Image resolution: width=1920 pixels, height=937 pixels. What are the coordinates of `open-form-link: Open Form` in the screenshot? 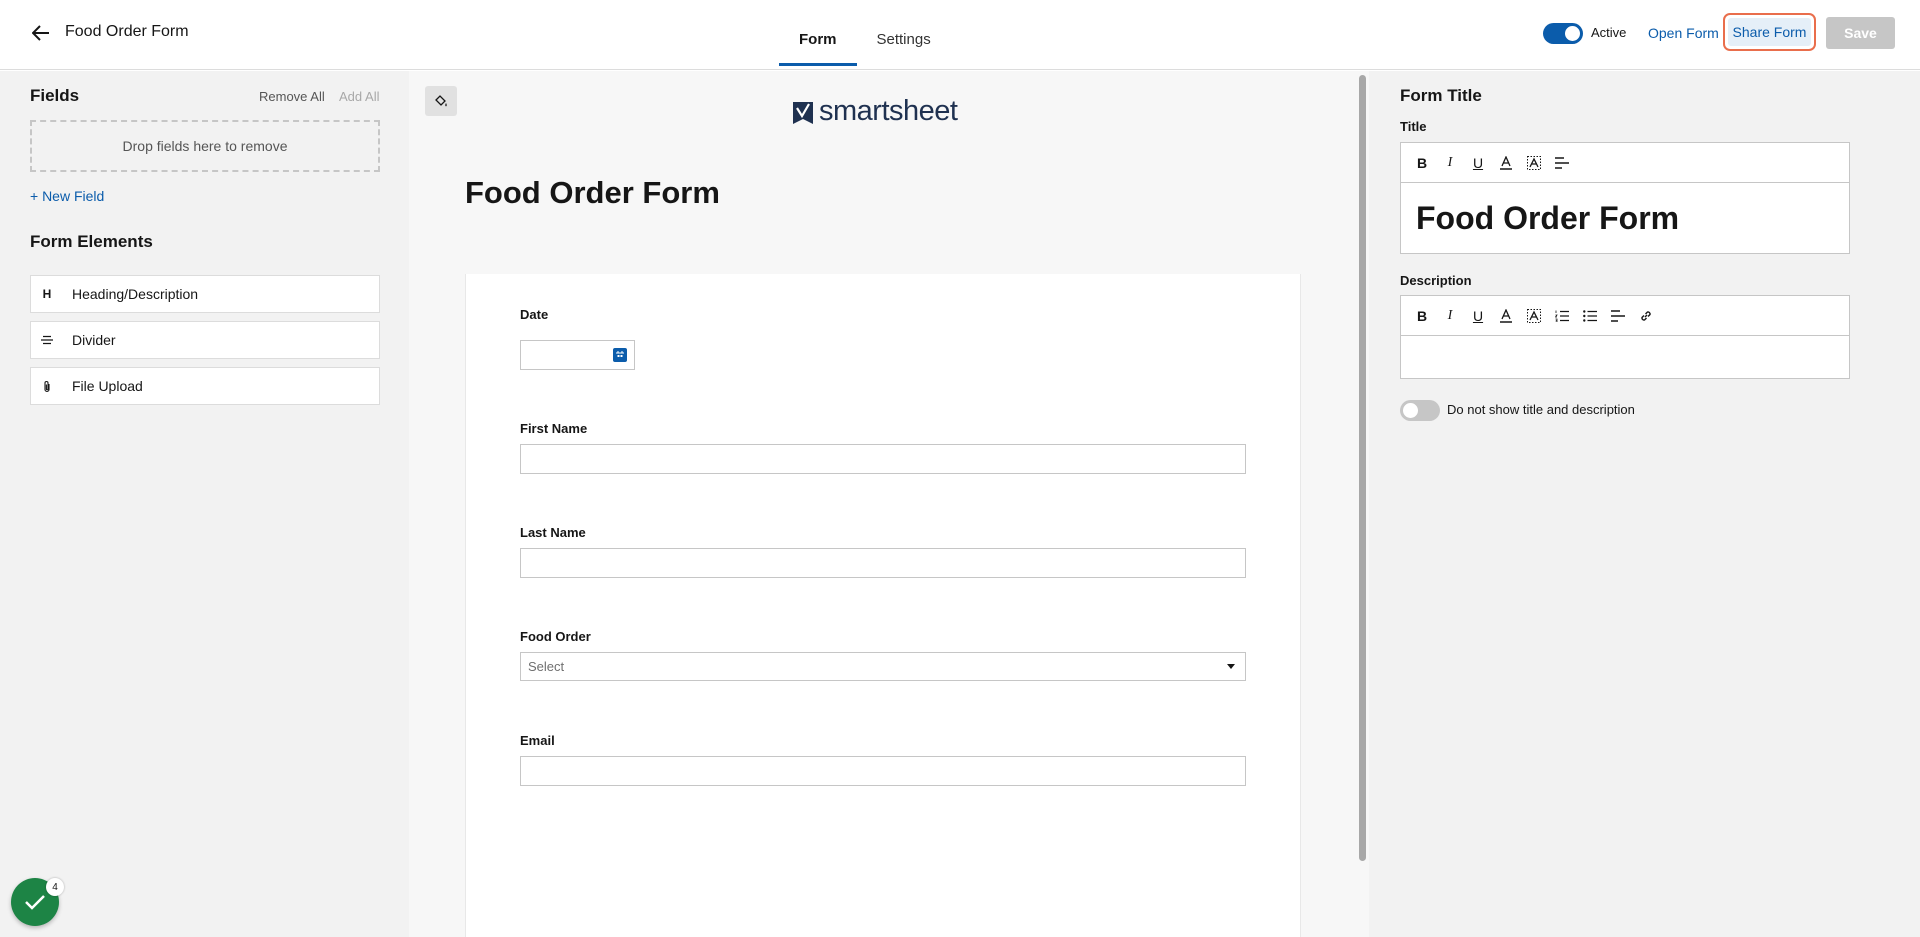 It's located at (1683, 33).